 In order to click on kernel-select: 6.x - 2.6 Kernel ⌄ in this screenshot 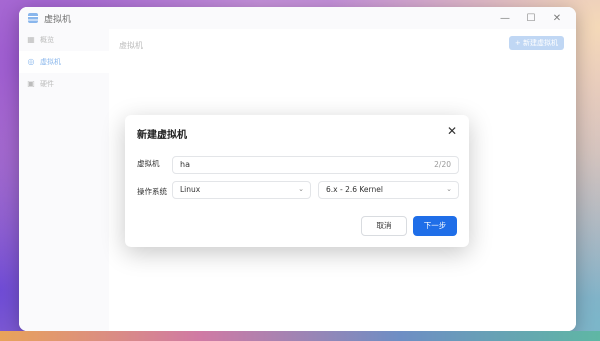, I will do `click(388, 190)`.